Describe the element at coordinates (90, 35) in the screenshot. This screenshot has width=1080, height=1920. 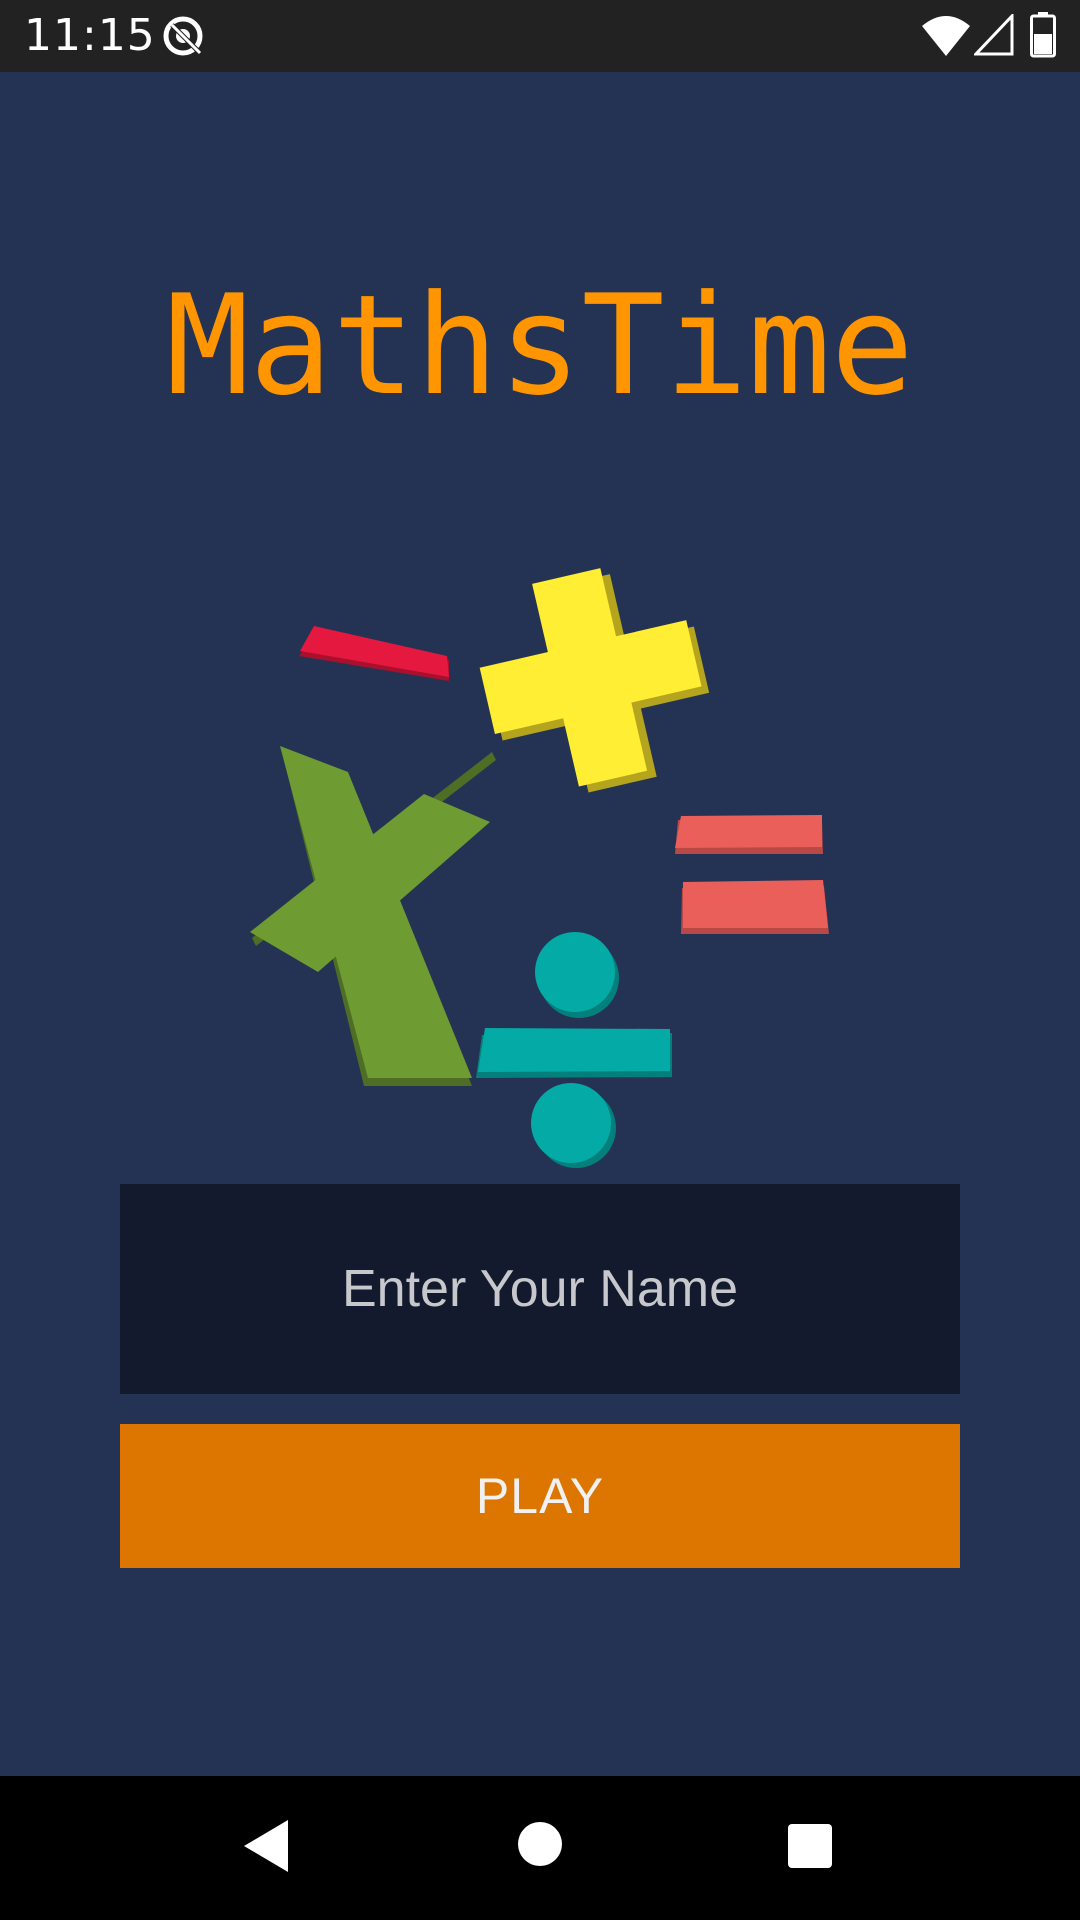
I see `status-time: 11:15` at that location.